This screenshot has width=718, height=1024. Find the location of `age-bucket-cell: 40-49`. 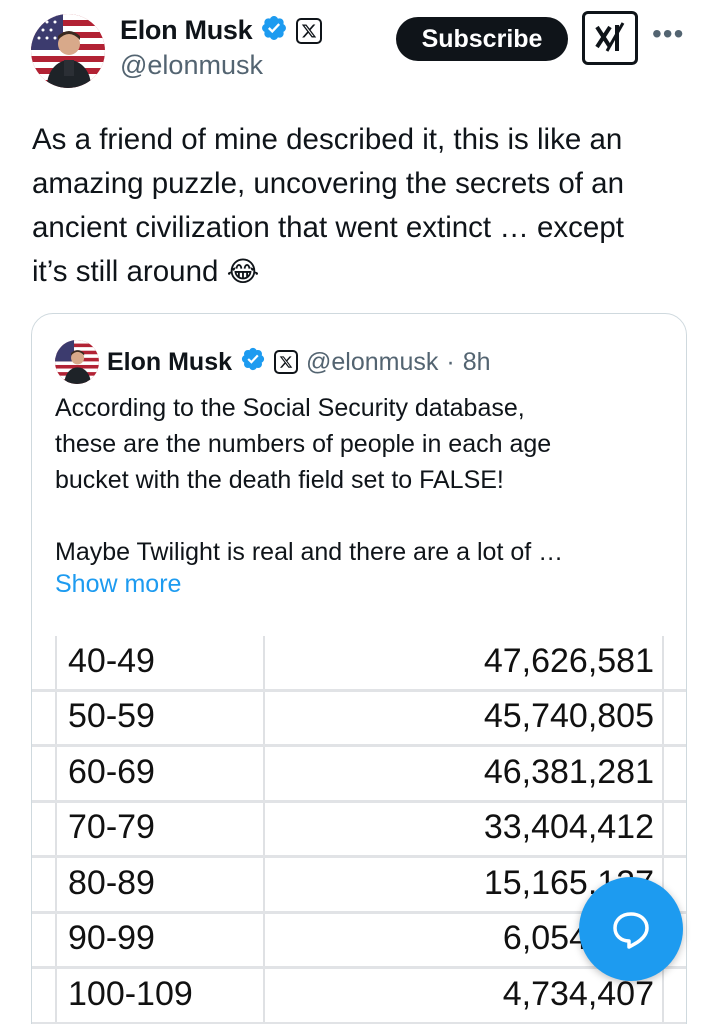

age-bucket-cell: 40-49 is located at coordinates (111, 660).